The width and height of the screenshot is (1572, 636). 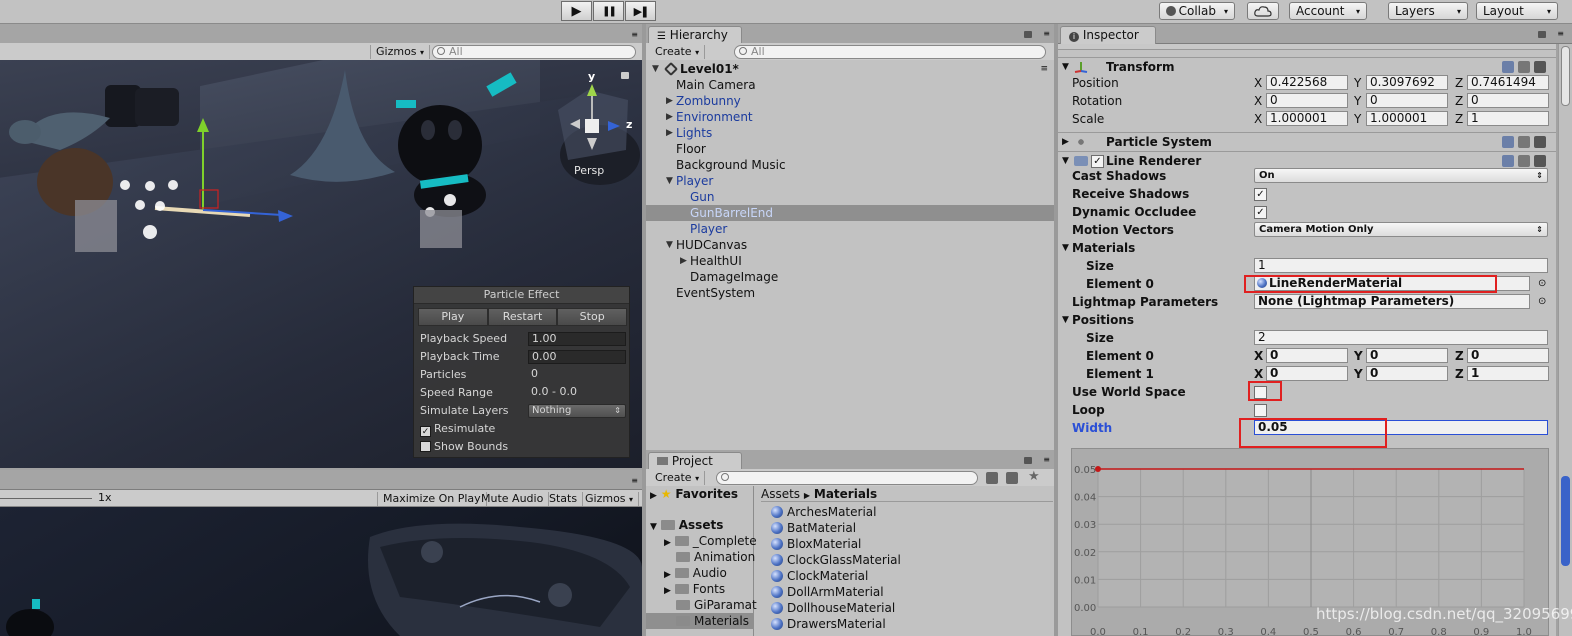 What do you see at coordinates (850, 165) in the screenshot?
I see `hierarchy-item: Background Music` at bounding box center [850, 165].